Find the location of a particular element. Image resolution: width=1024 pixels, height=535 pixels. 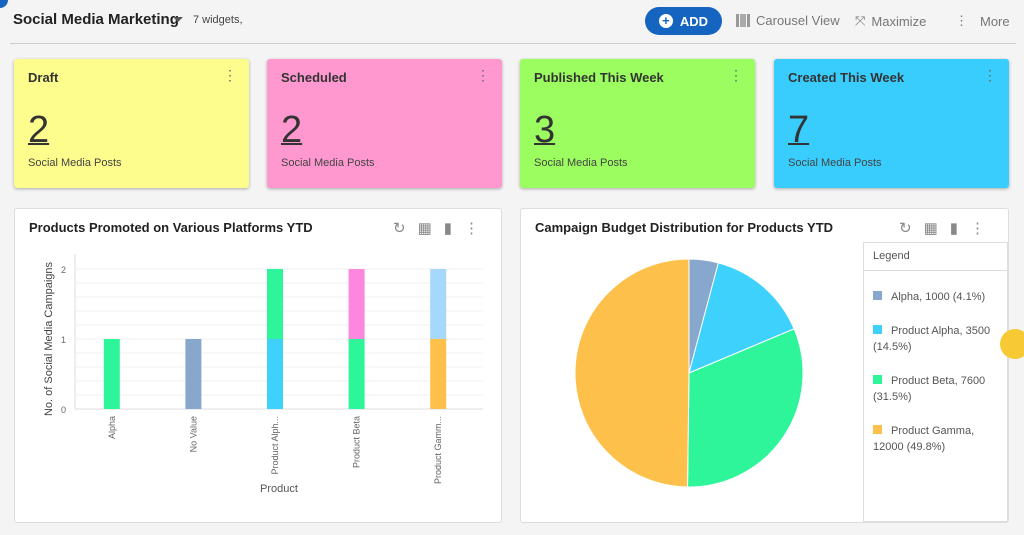

legend-label: Product Alpha, 3500 (14.5%) is located at coordinates (932, 339).